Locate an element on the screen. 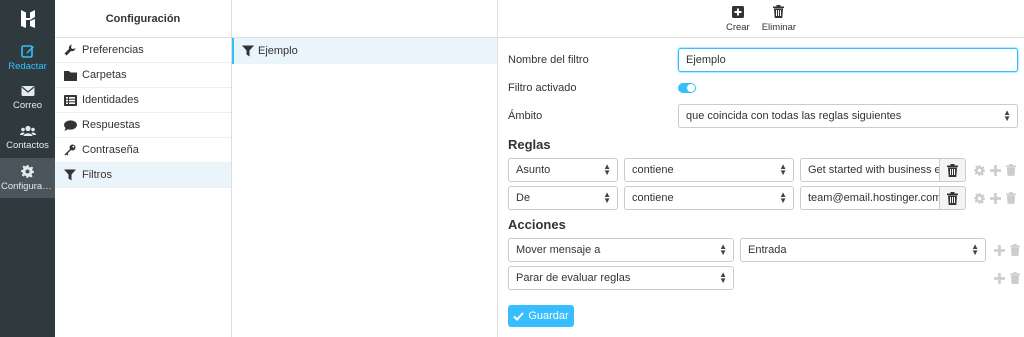 This screenshot has height=337, width=1024. action-type-select: Parar de evaluar reglas ▲ ▼ is located at coordinates (621, 278).